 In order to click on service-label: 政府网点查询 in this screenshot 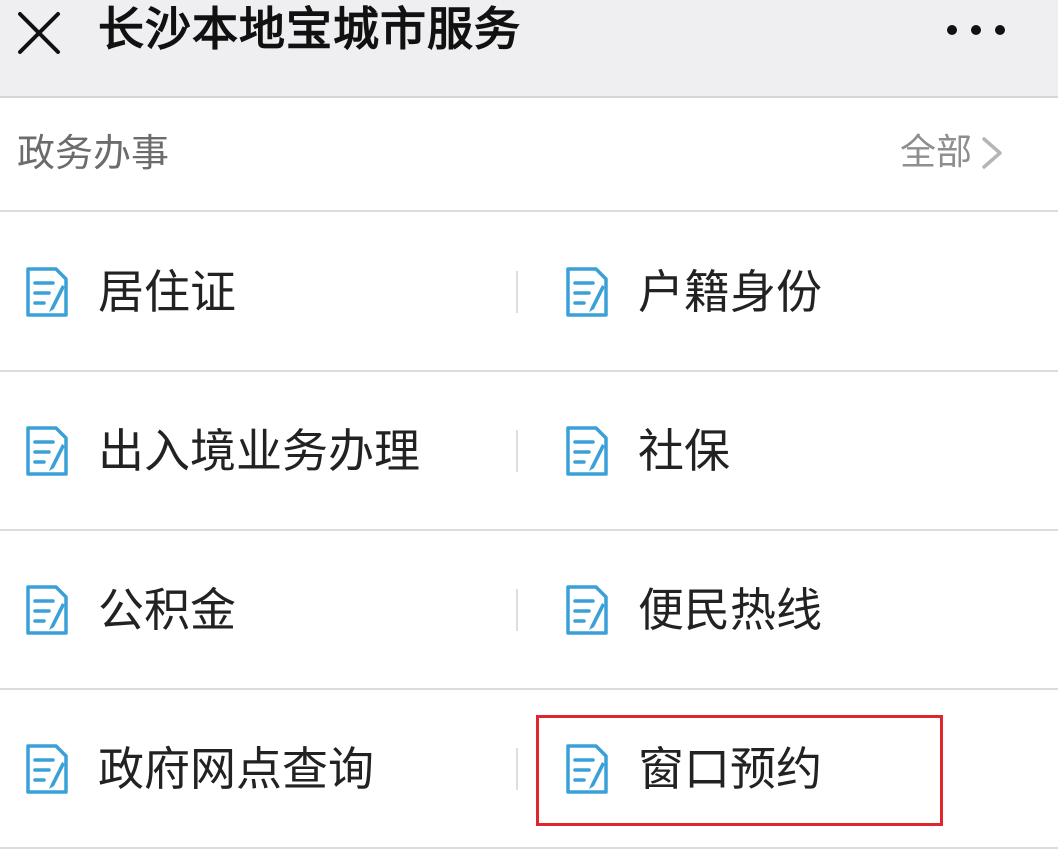, I will do `click(236, 768)`.